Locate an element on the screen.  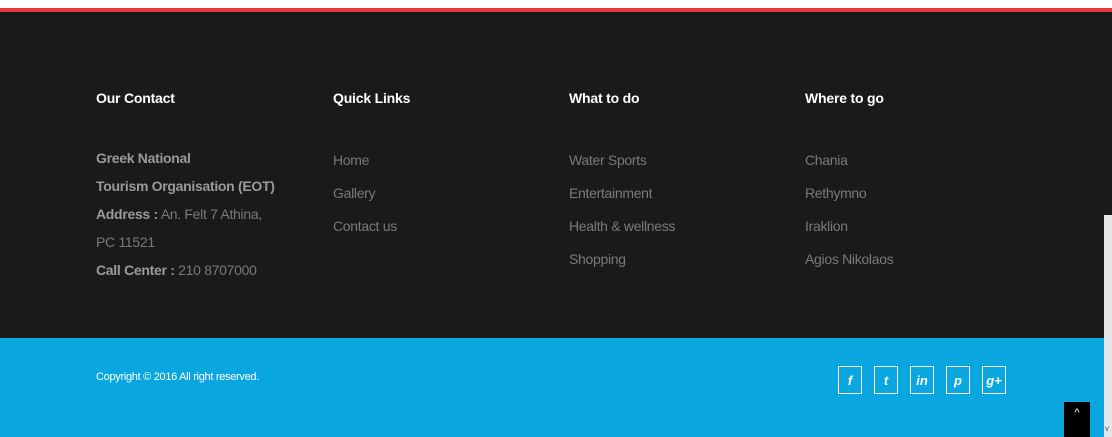
address-label: Address : is located at coordinates (127, 214).